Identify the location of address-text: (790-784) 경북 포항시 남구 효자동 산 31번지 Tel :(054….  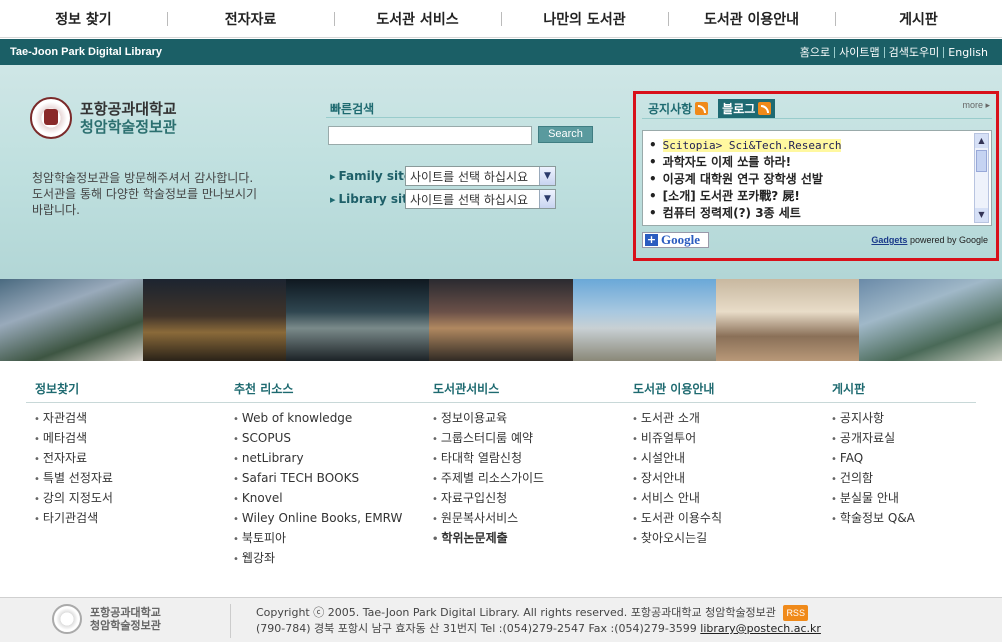
(476, 628).